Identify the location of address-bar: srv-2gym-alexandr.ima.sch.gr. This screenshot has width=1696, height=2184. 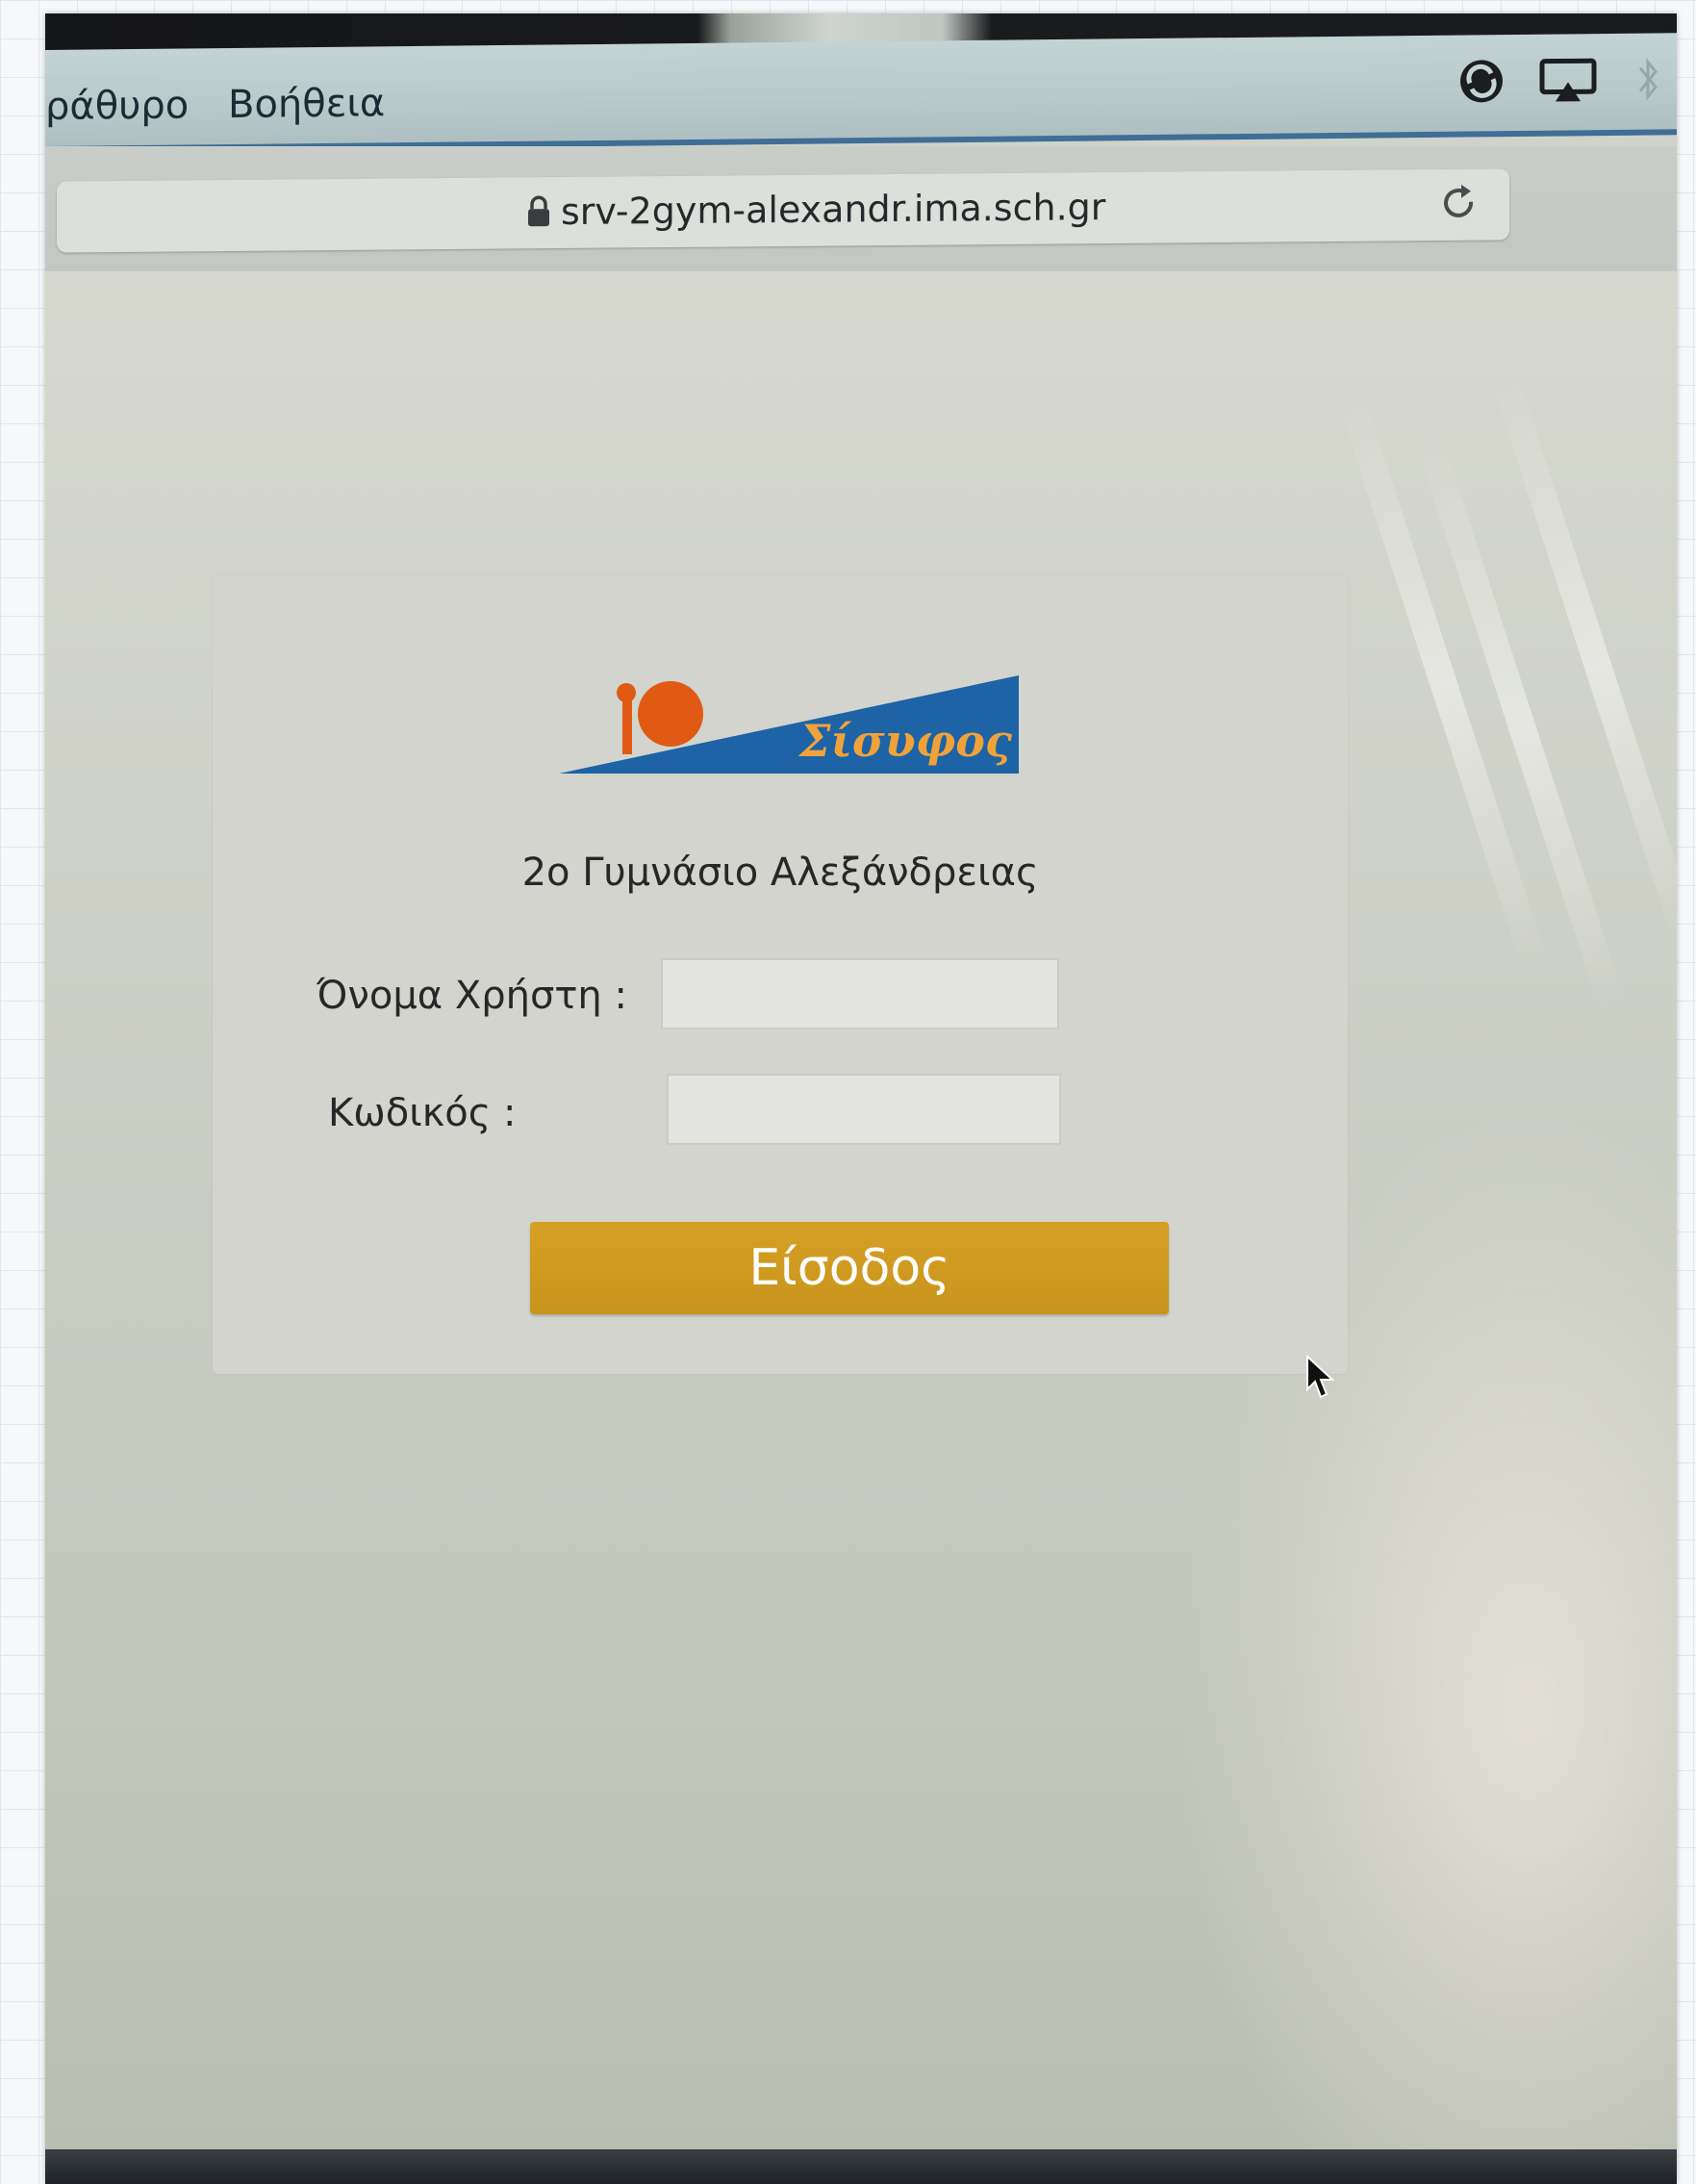
(783, 211).